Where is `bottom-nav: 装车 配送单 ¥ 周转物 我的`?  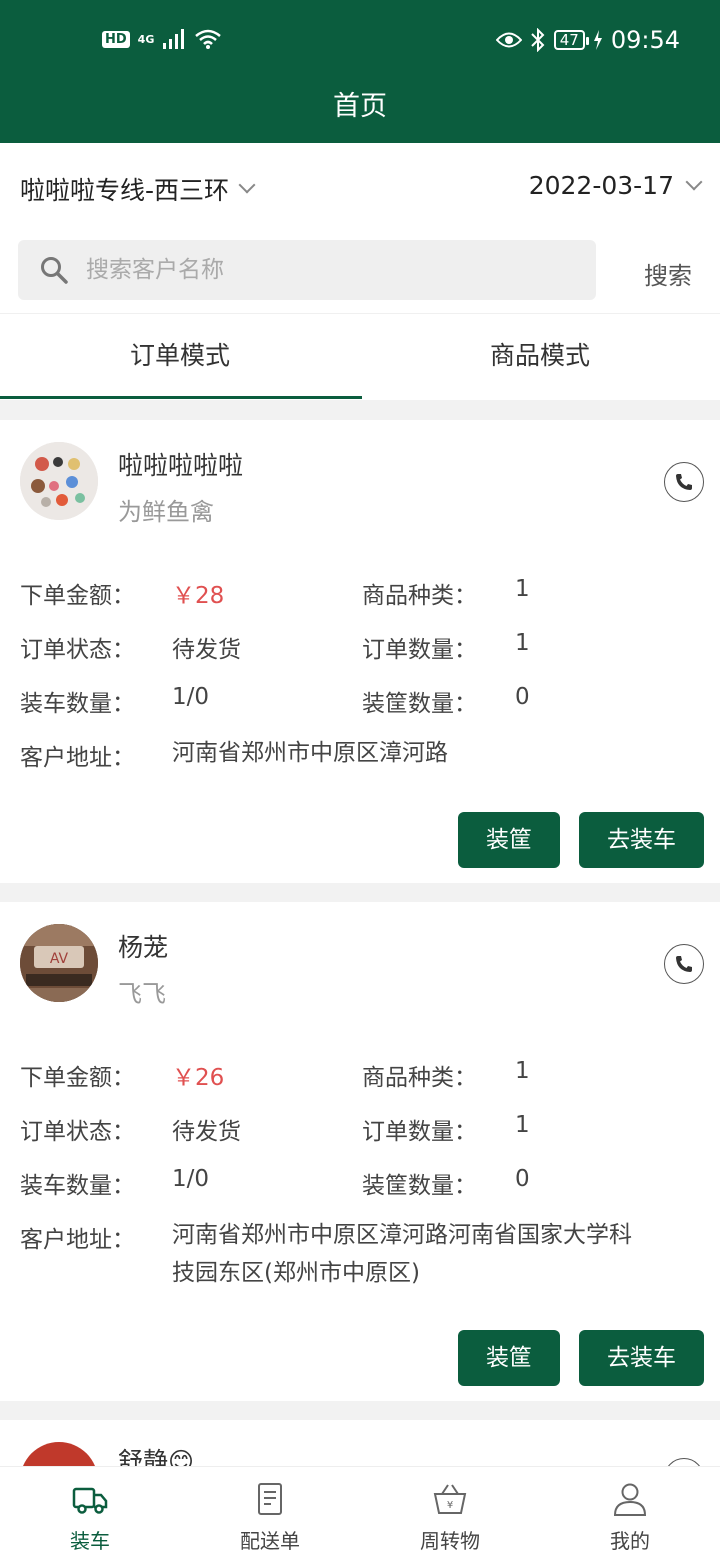 bottom-nav: 装车 配送单 ¥ 周转物 我的 is located at coordinates (360, 1513).